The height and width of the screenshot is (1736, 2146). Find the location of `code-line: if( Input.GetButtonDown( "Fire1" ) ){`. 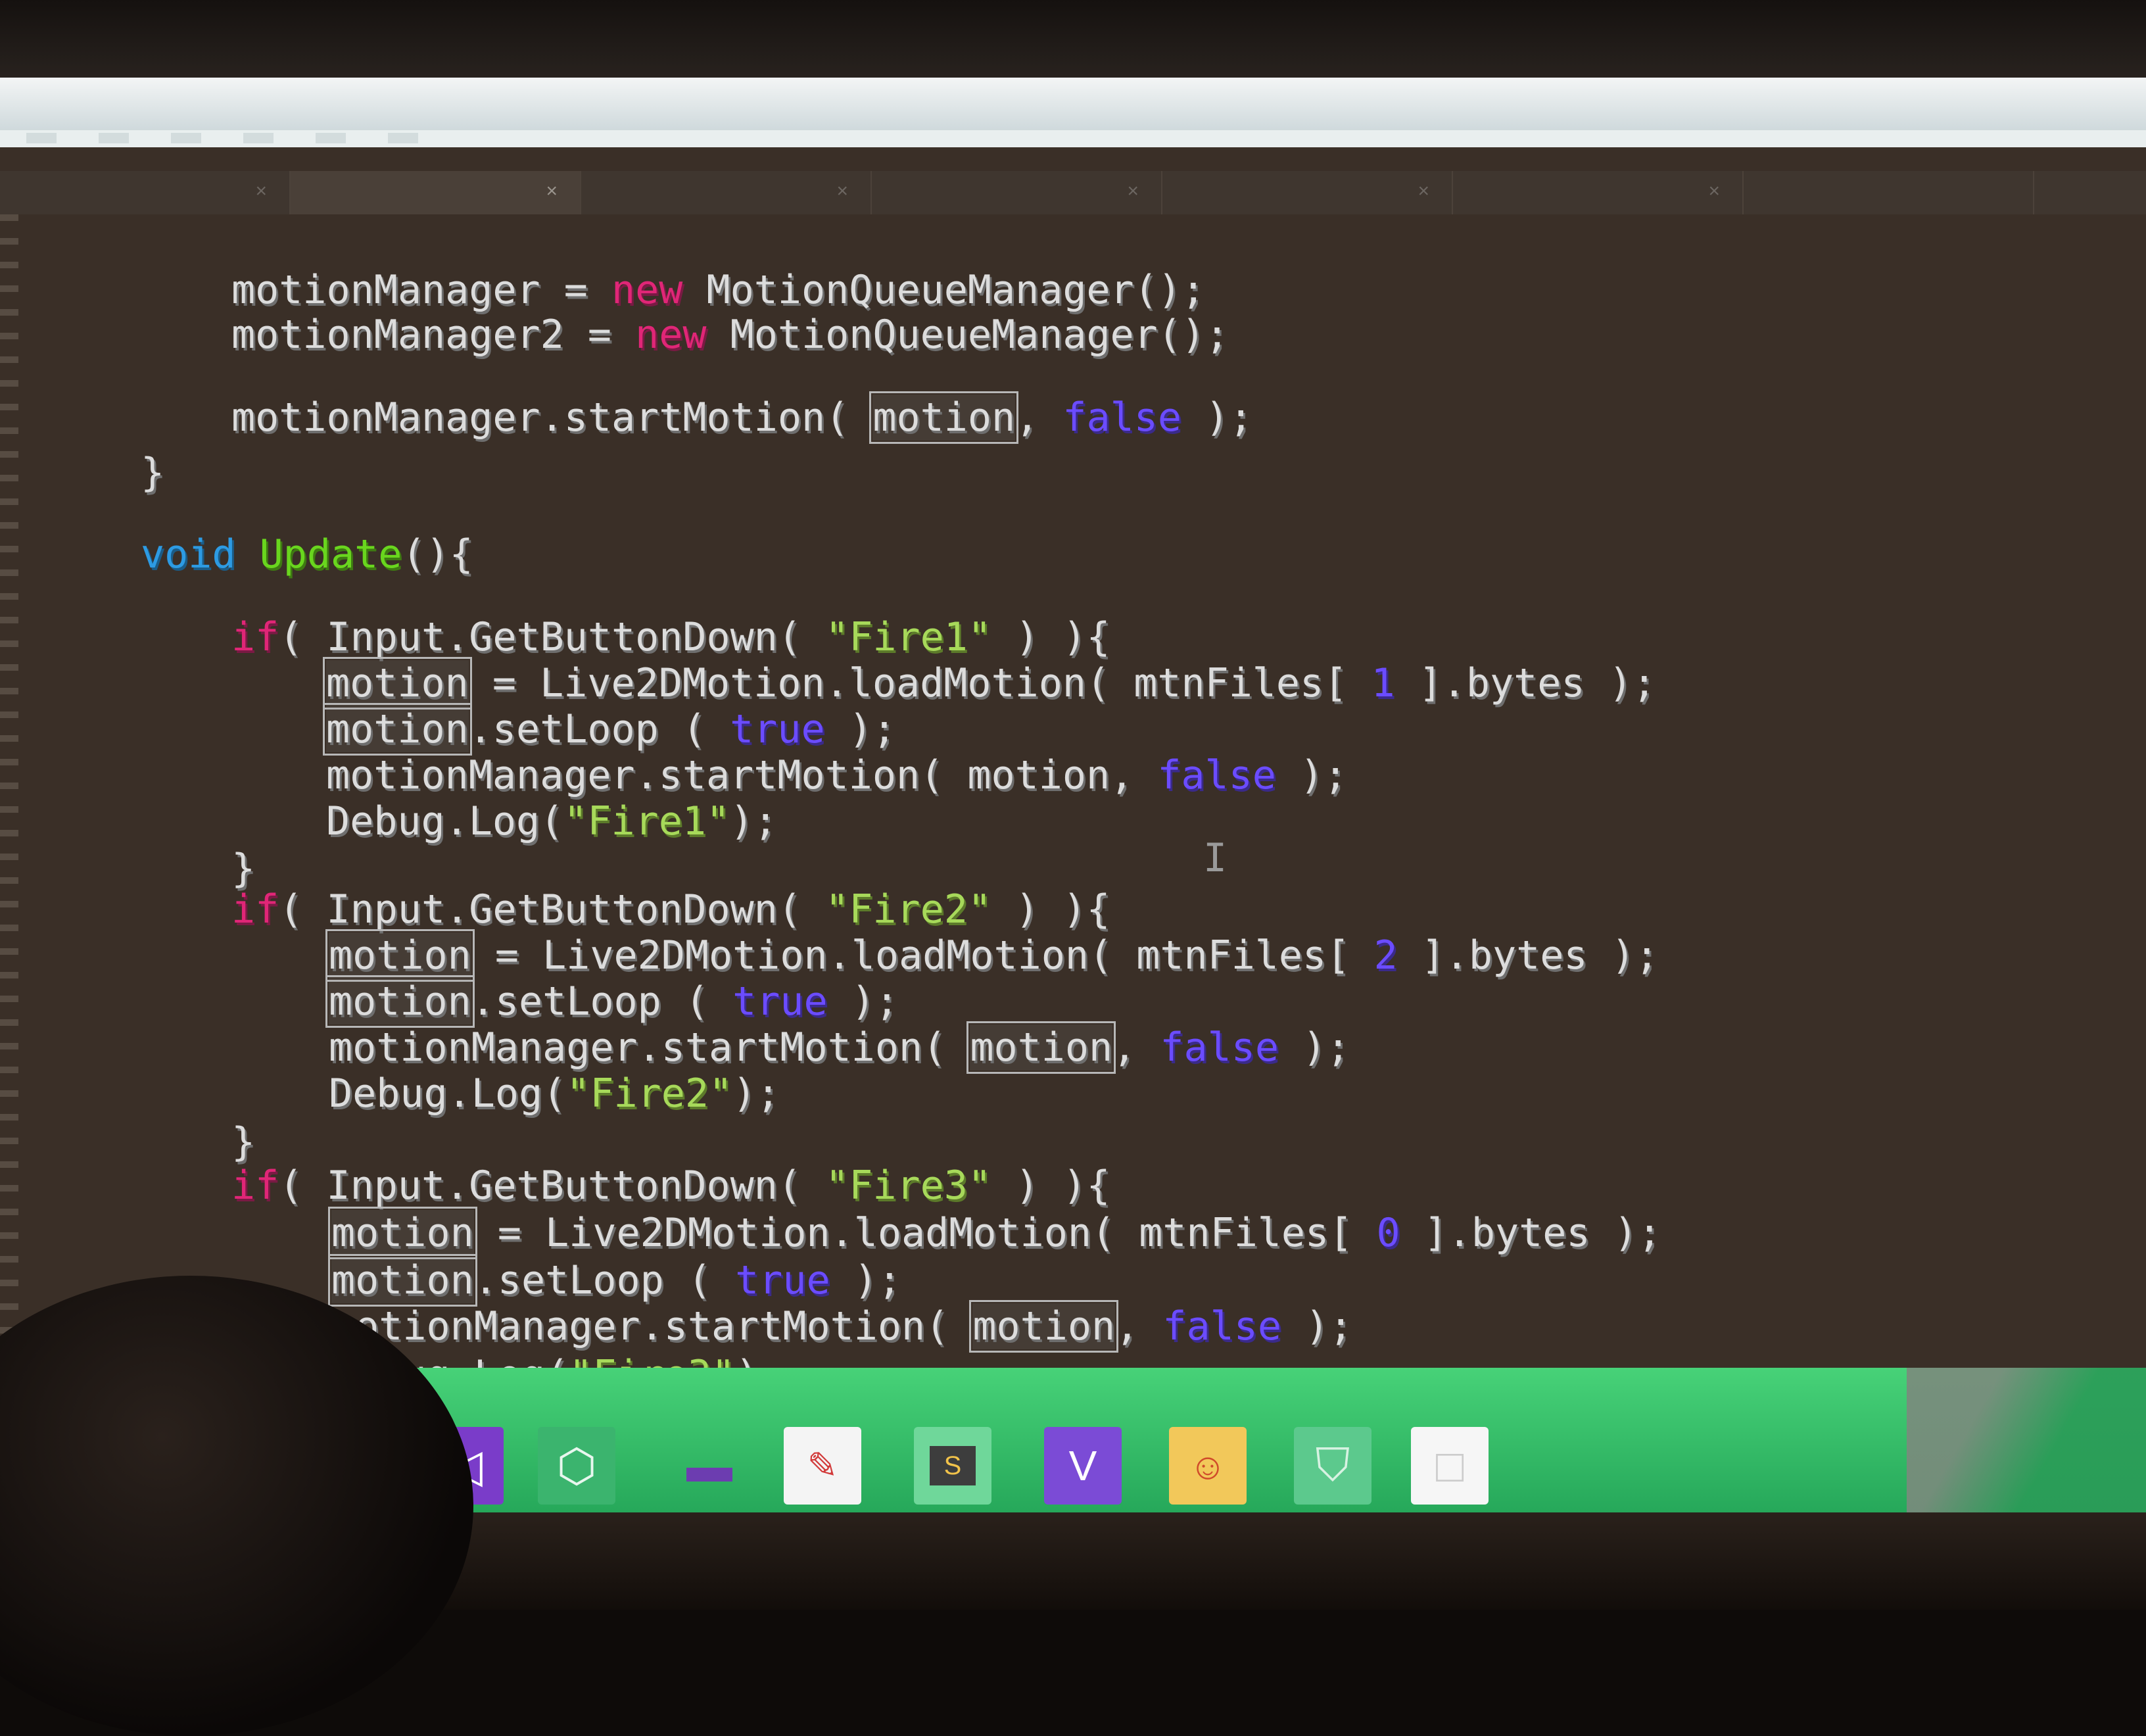

code-line: if( Input.GetButtonDown( "Fire1" ) ){ is located at coordinates (670, 637).